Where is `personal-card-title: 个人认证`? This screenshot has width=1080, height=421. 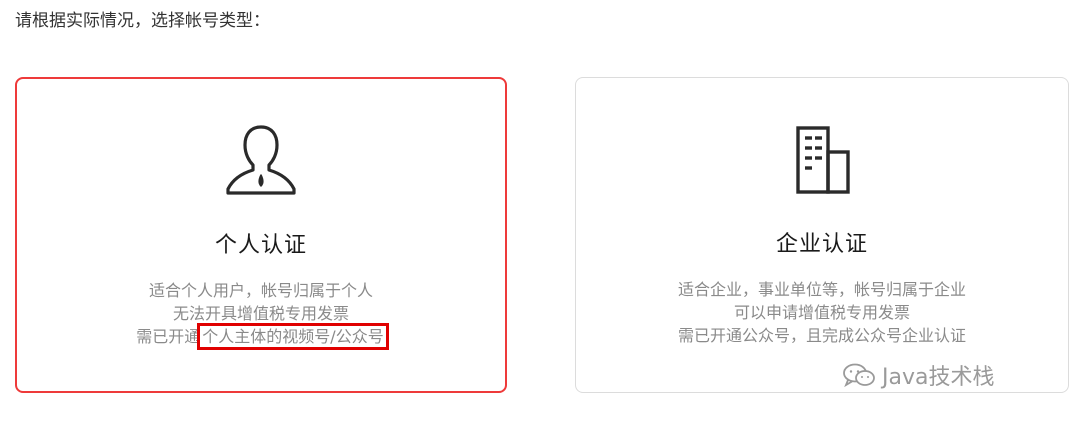
personal-card-title: 个人认证 is located at coordinates (260, 245).